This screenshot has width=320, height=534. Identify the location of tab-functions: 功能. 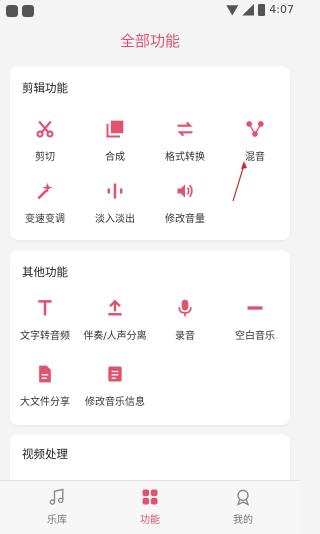
(150, 506).